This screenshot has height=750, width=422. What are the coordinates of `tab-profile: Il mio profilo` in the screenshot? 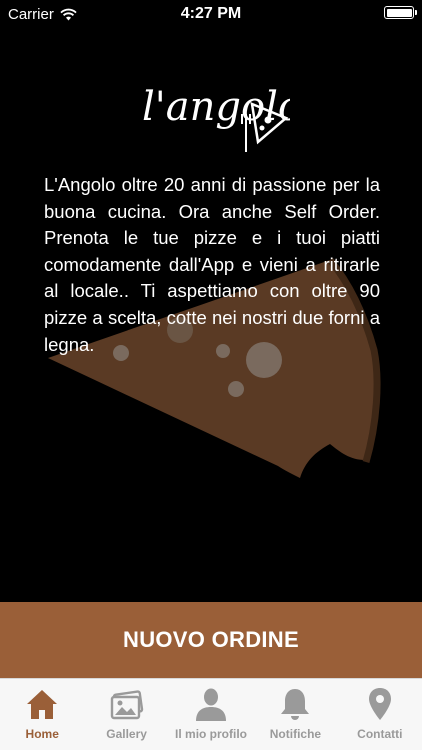 It's located at (211, 714).